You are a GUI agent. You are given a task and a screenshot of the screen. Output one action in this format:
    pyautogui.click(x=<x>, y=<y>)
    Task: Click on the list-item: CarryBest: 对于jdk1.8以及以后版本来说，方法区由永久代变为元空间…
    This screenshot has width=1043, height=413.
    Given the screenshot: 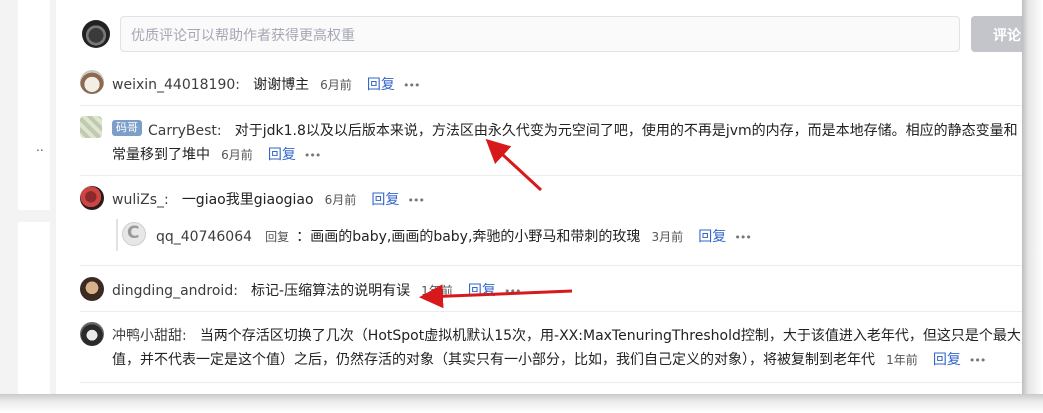 What is the action you would take?
    pyautogui.click(x=583, y=130)
    